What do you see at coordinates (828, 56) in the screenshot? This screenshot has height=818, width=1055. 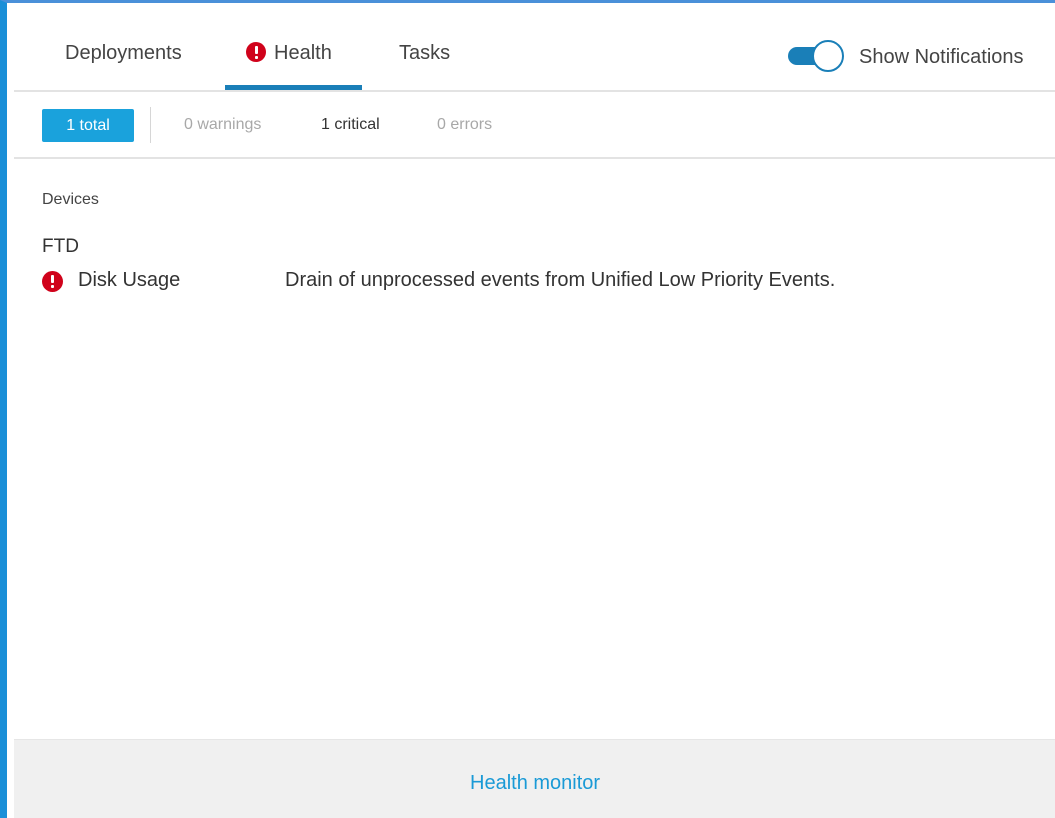 I see `toggle-knob` at bounding box center [828, 56].